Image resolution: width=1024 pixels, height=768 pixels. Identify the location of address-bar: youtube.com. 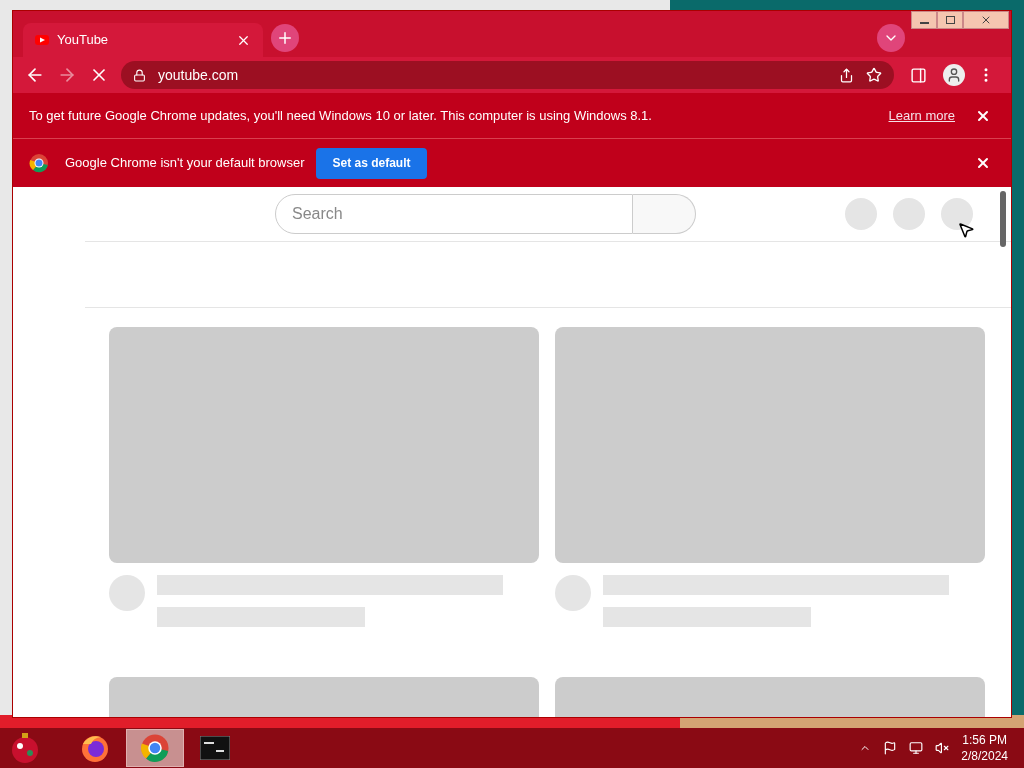
(507, 75).